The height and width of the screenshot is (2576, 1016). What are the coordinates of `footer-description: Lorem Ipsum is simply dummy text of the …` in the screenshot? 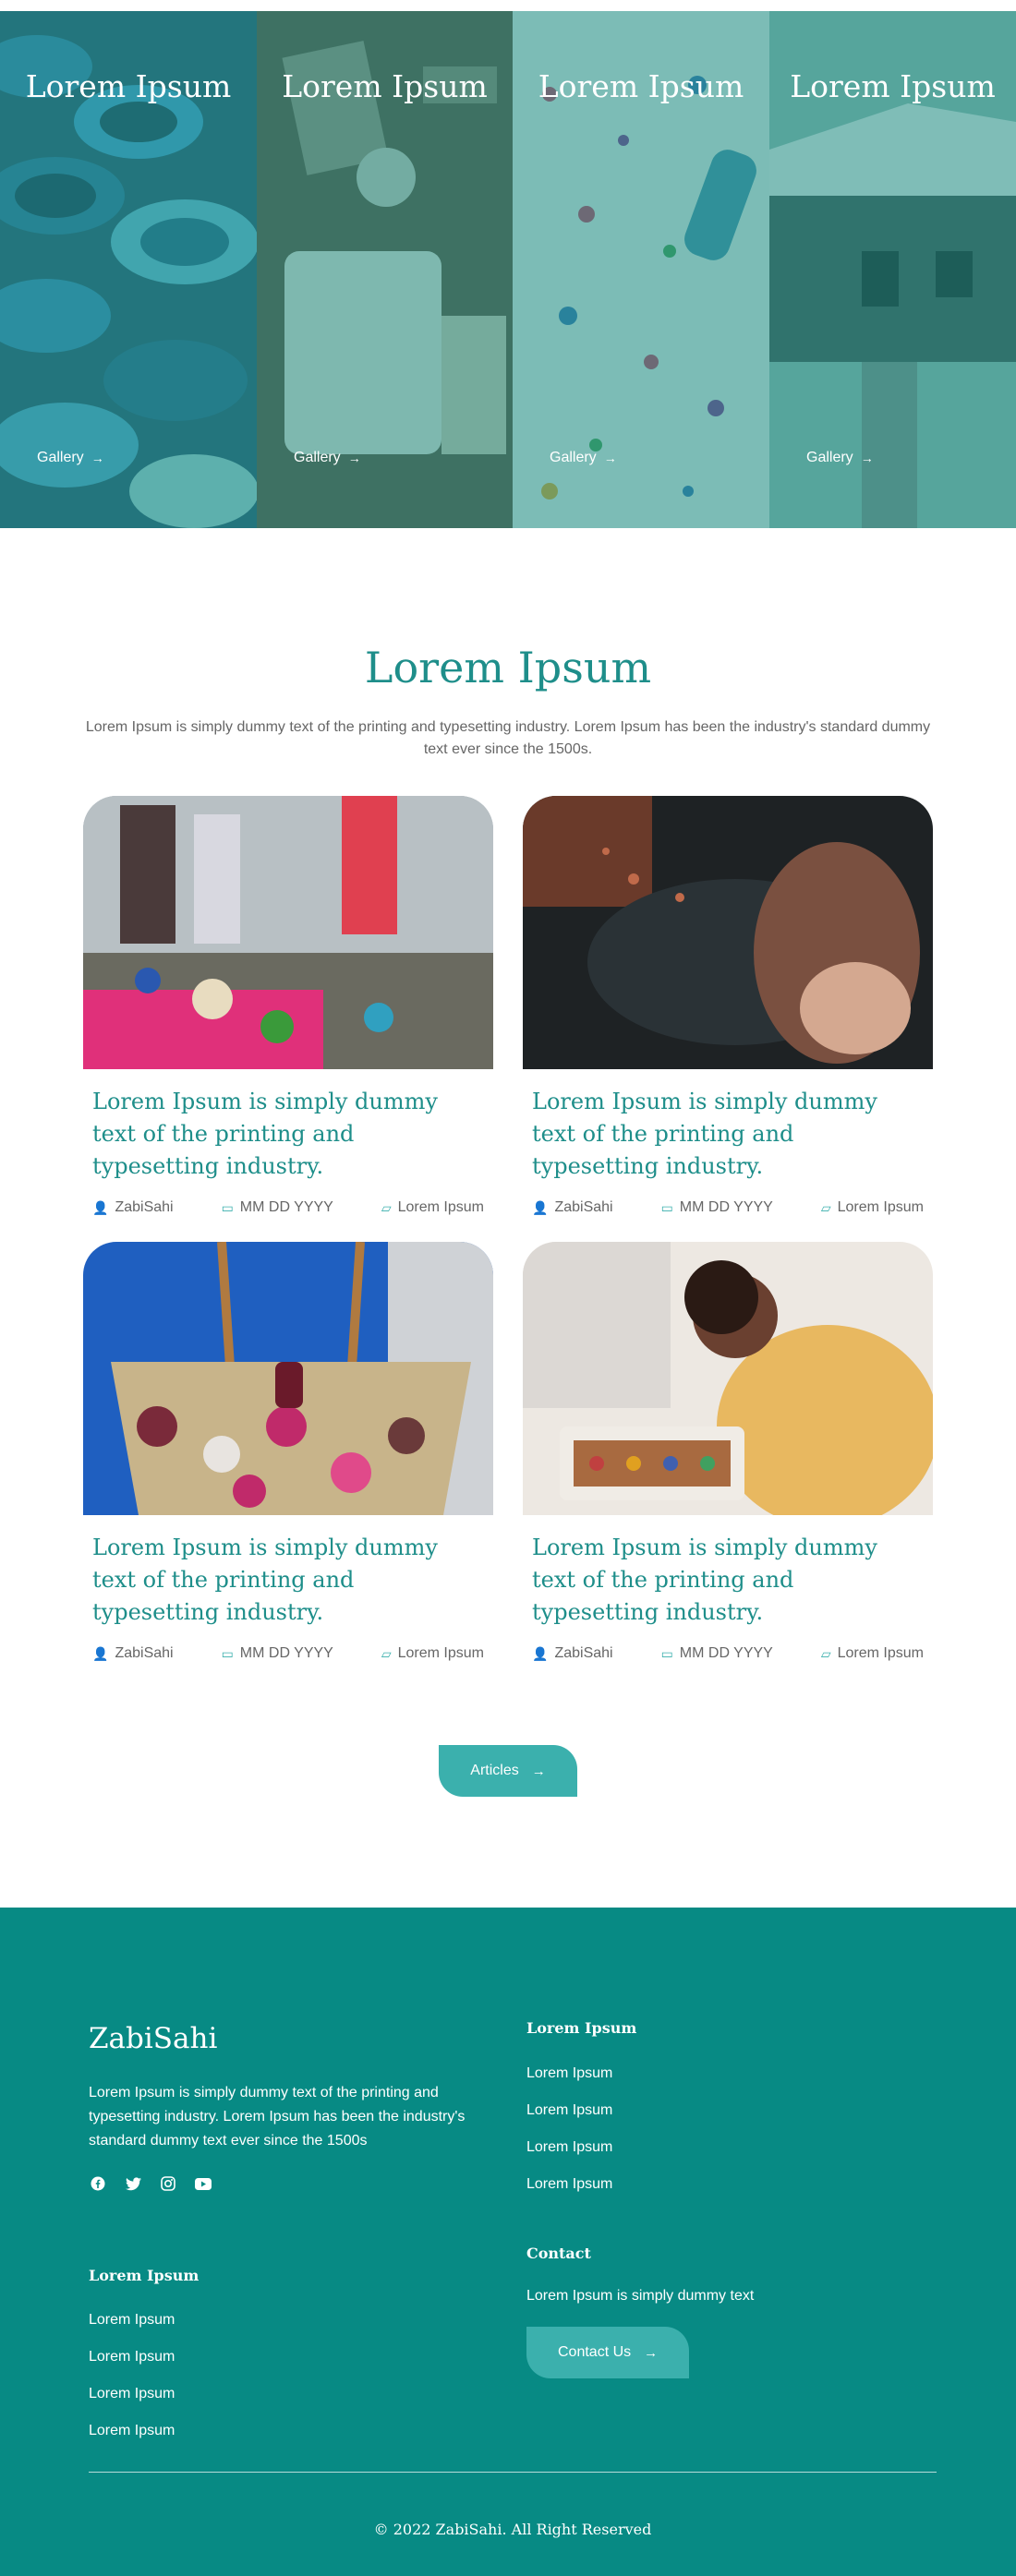 It's located at (277, 2117).